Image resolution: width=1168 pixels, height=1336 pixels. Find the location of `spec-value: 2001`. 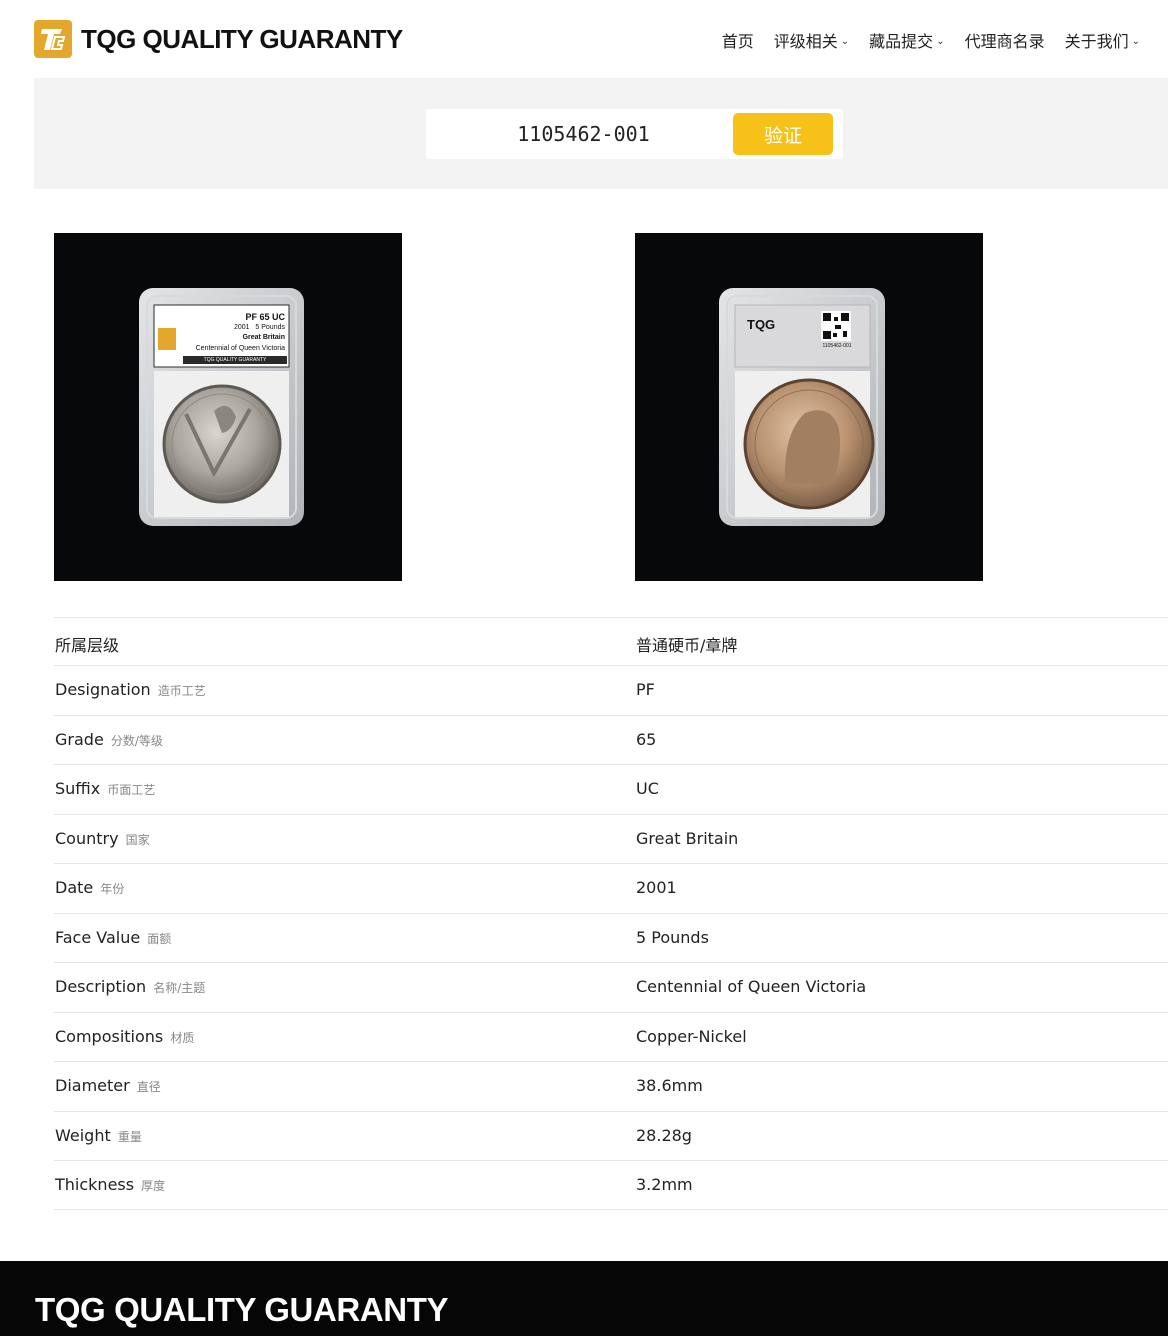

spec-value: 2001 is located at coordinates (656, 887).